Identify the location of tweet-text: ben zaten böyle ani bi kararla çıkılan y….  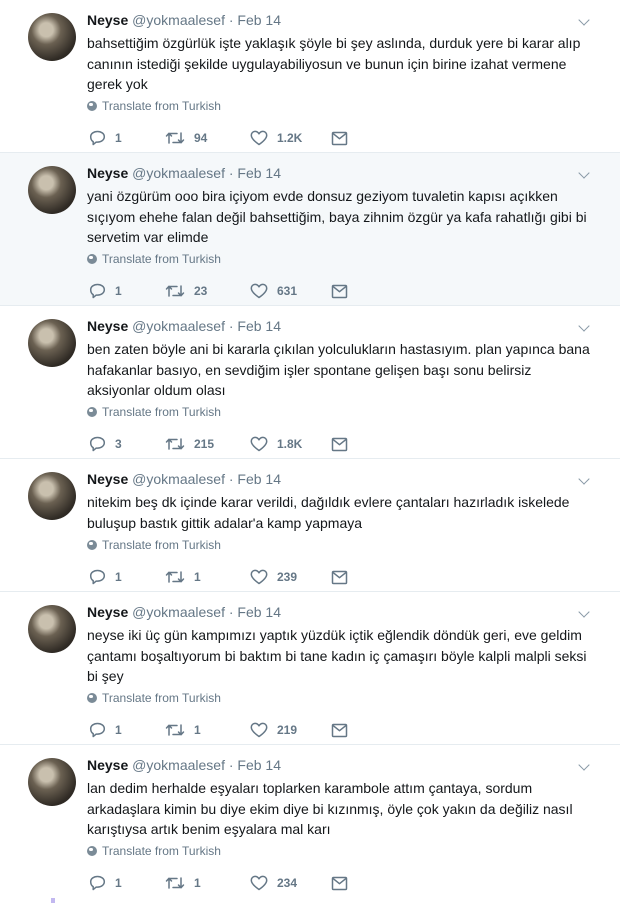
(338, 369).